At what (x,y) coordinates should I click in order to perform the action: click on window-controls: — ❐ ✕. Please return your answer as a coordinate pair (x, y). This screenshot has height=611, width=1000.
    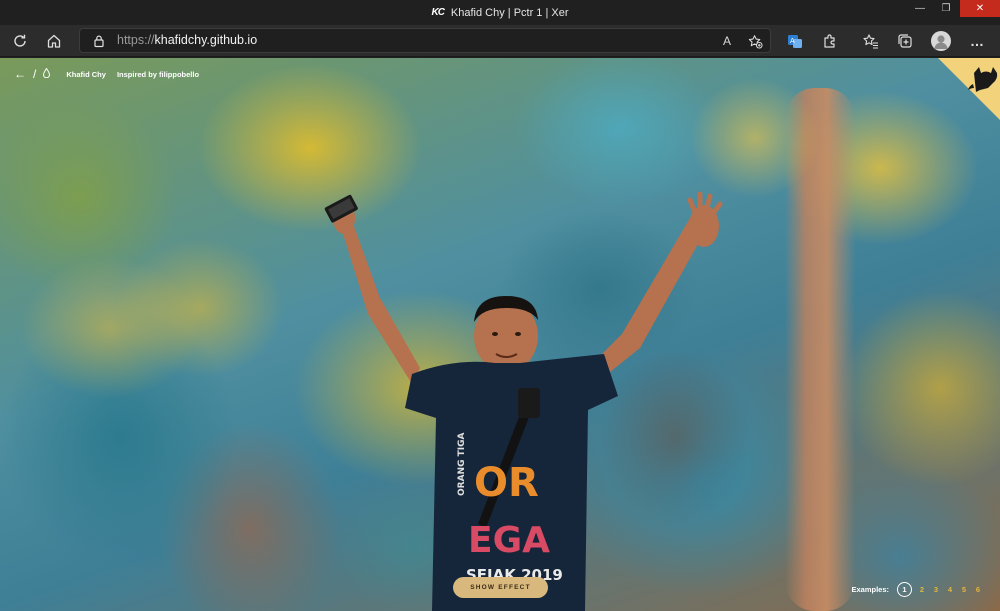
    Looking at the image, I should click on (953, 10).